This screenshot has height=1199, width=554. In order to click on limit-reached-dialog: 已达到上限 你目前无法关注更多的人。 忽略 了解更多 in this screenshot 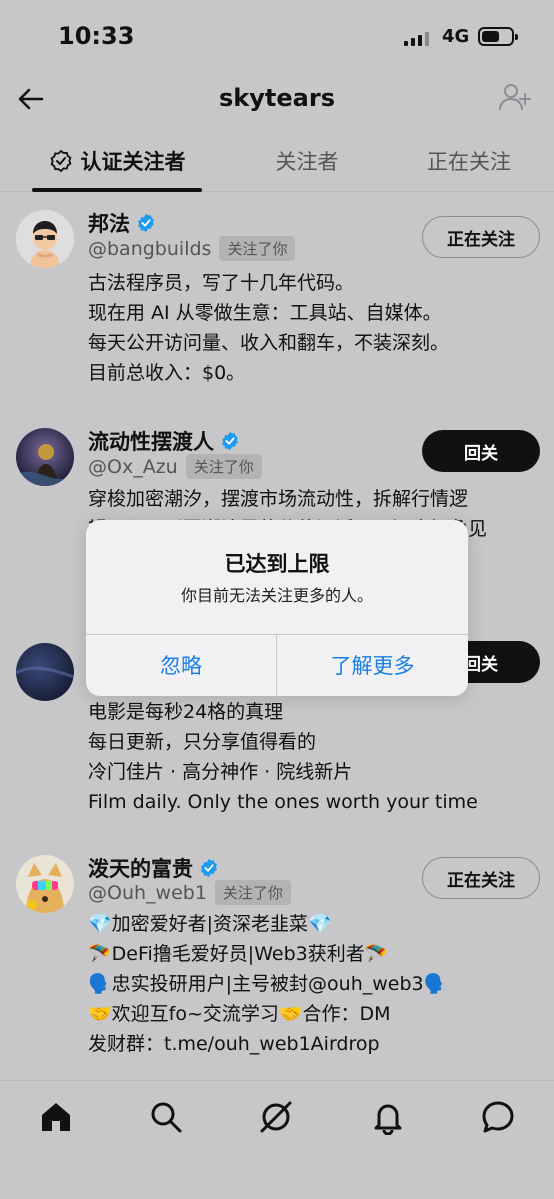, I will do `click(277, 608)`.